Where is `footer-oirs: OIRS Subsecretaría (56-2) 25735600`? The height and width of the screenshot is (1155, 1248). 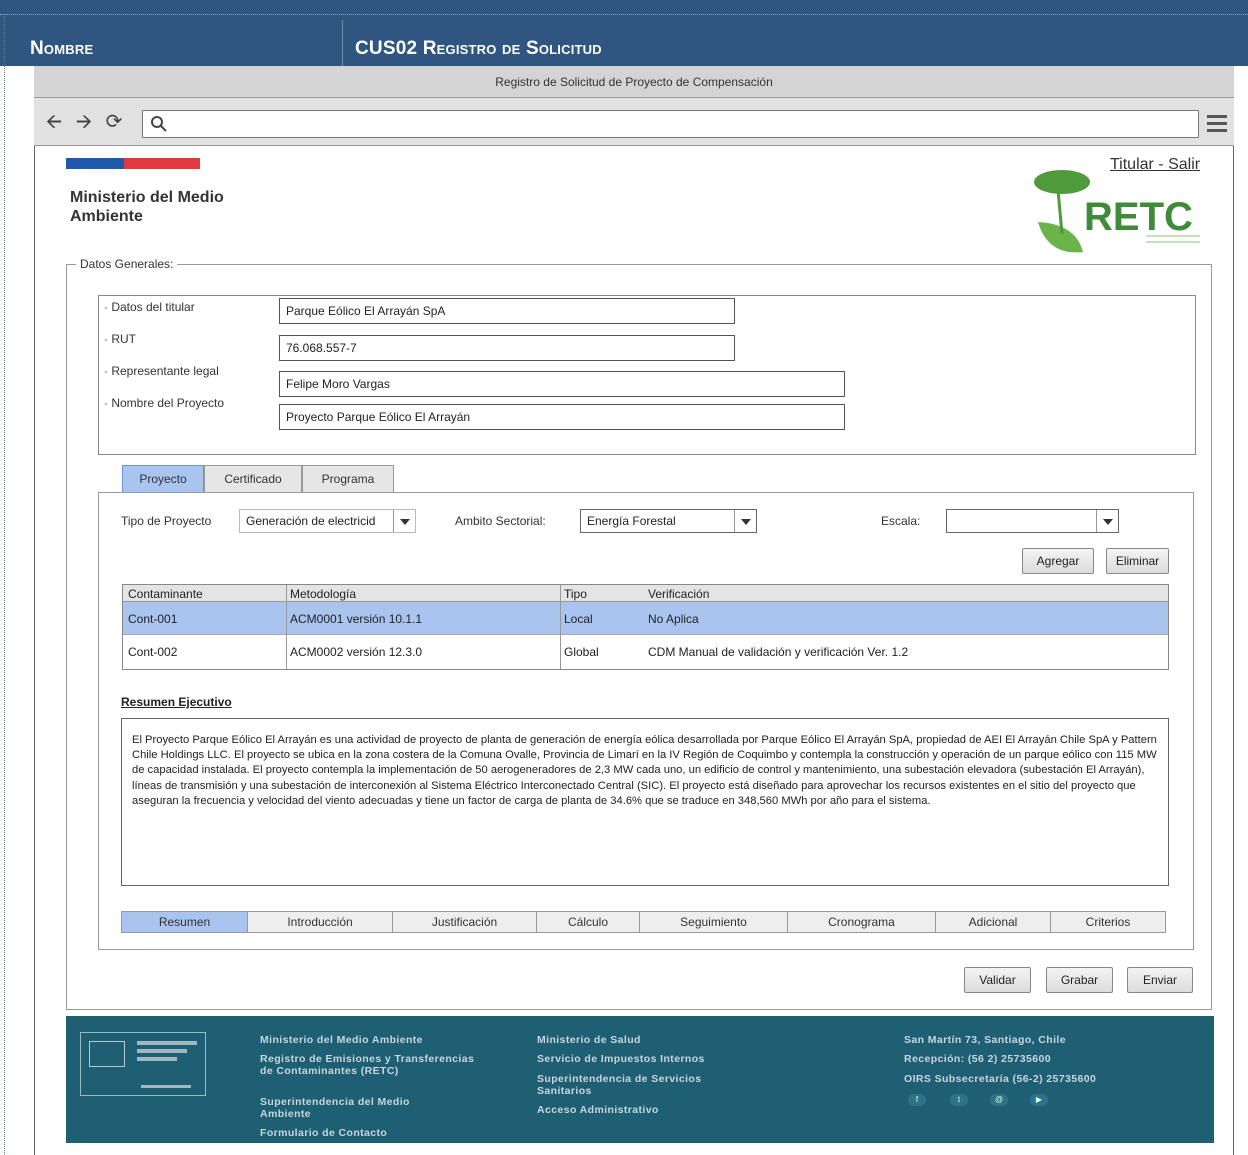
footer-oirs: OIRS Subsecretaría (56-2) 25735600 is located at coordinates (1000, 1079).